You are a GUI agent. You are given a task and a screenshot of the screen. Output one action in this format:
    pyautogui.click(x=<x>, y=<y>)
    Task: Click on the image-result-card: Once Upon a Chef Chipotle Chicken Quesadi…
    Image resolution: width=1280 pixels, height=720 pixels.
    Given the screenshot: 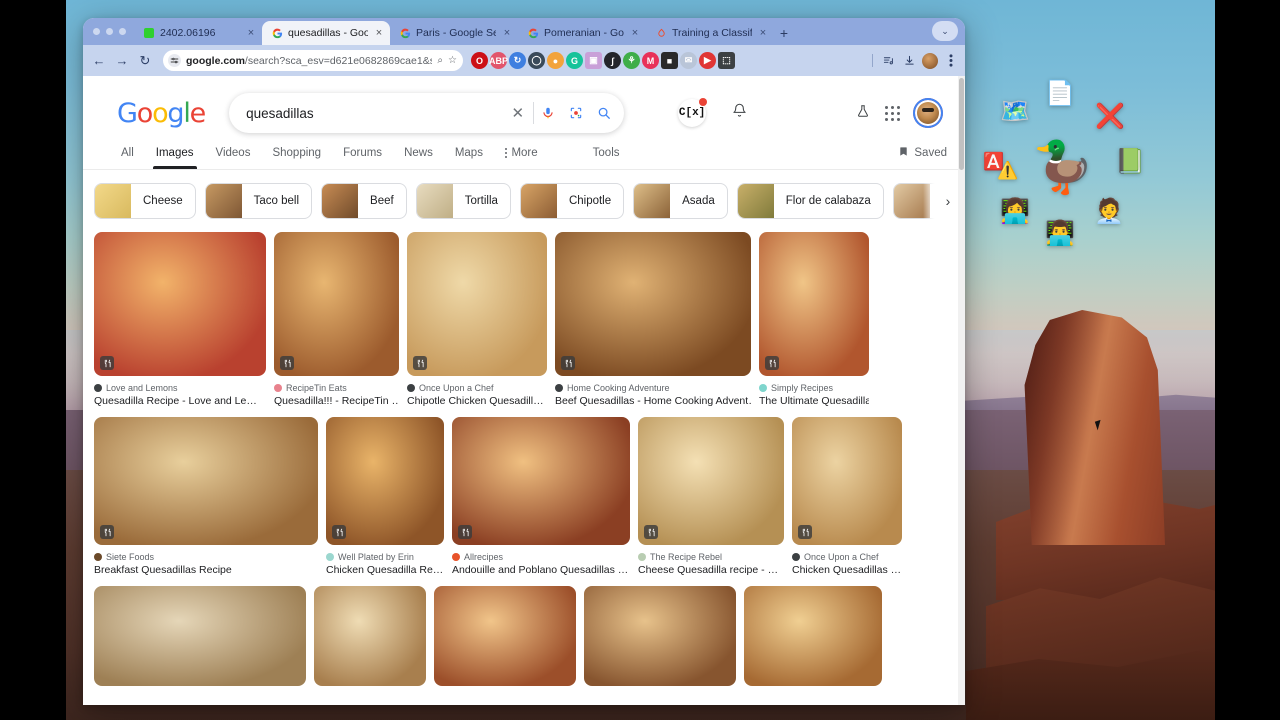 What is the action you would take?
    pyautogui.click(x=477, y=319)
    